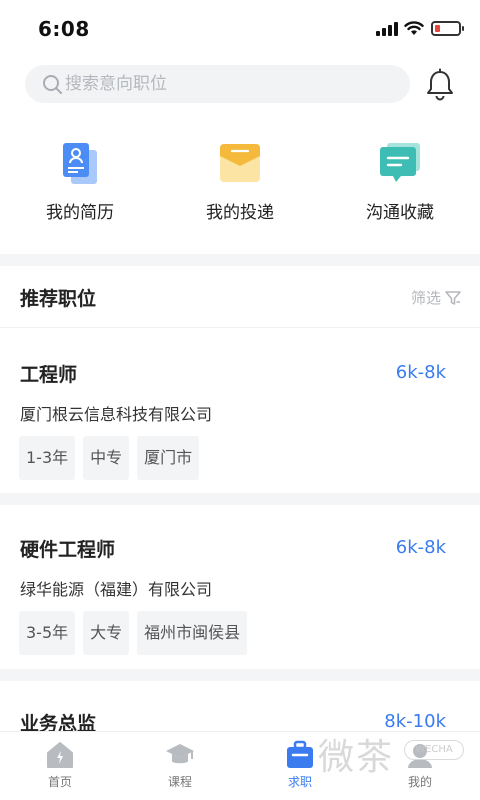 The width and height of the screenshot is (480, 800). What do you see at coordinates (215, 84) in the screenshot?
I see `search-input` at bounding box center [215, 84].